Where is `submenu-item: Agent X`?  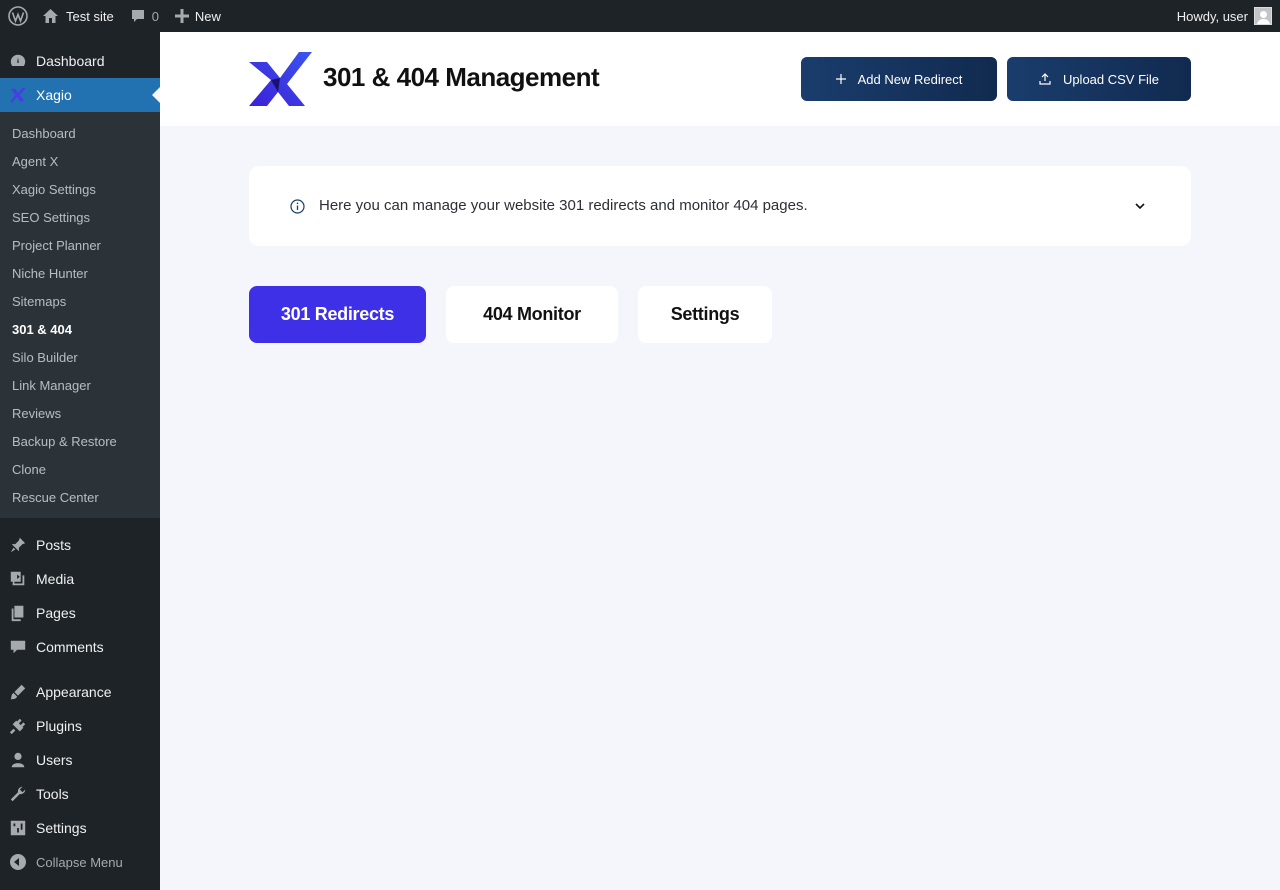
submenu-item: Agent X is located at coordinates (80, 161).